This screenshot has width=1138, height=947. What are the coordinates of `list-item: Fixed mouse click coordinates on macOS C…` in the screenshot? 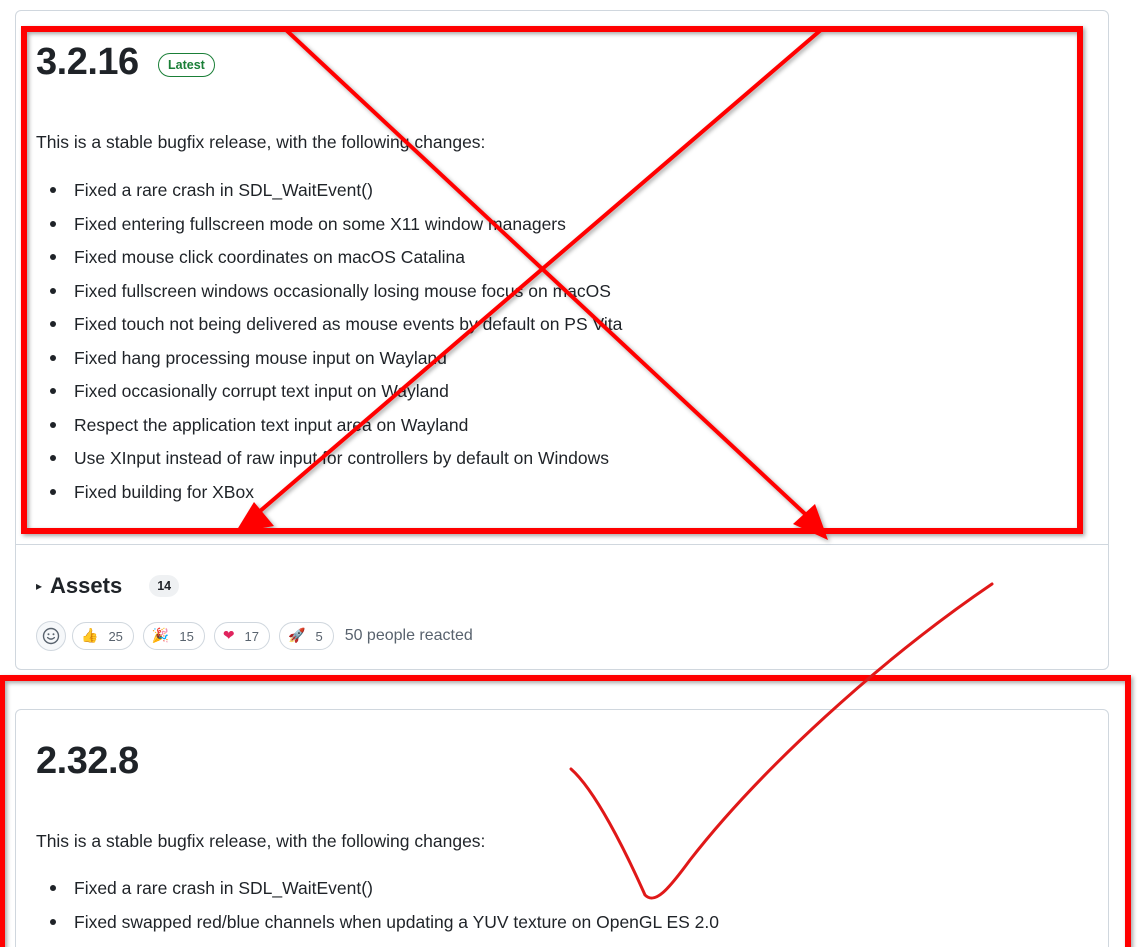 It's located at (329, 262).